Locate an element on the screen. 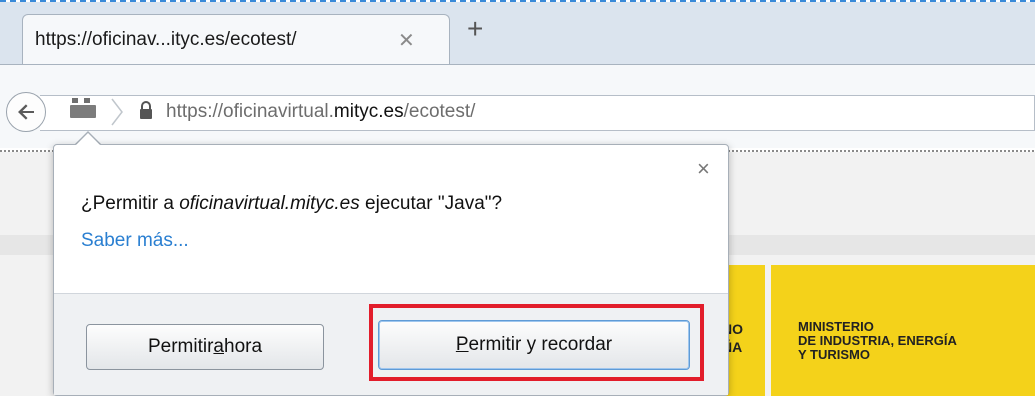 Image resolution: width=1035 pixels, height=396 pixels. popup-close-icon: × is located at coordinates (703, 169).